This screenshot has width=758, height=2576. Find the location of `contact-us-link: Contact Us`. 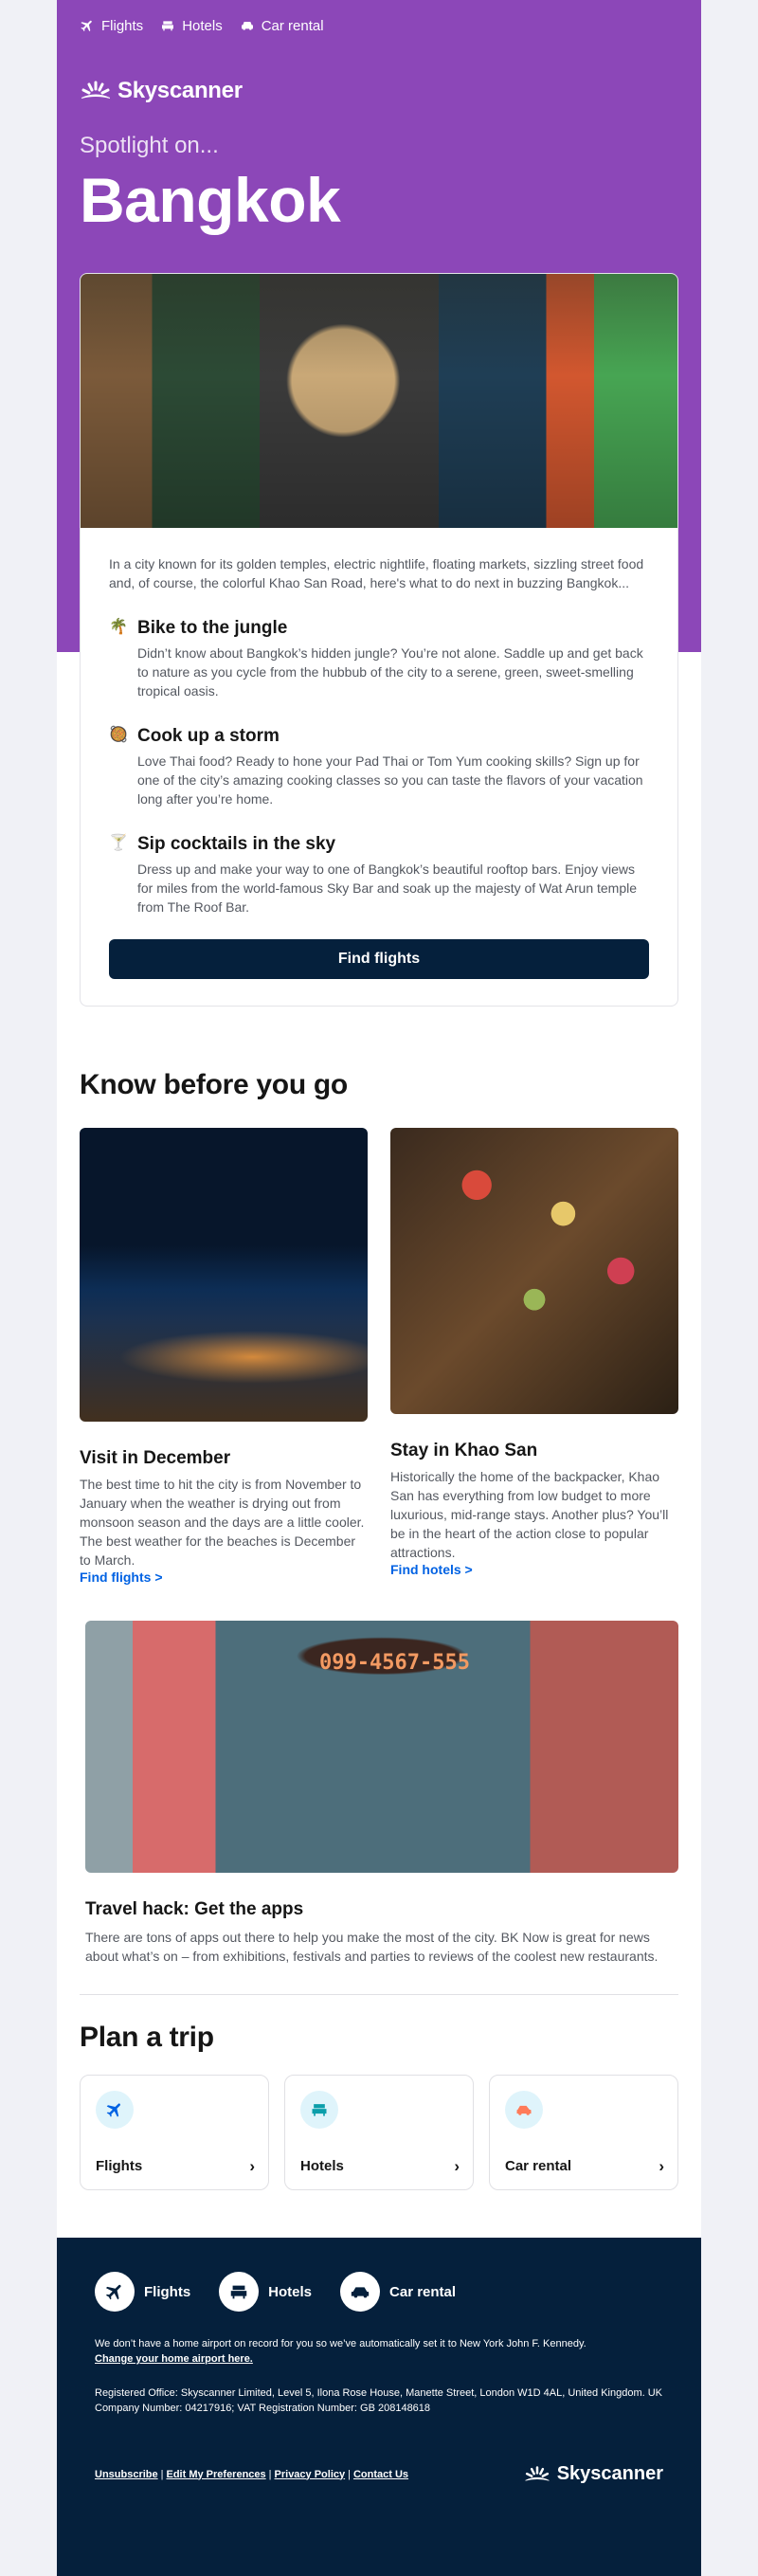

contact-us-link: Contact Us is located at coordinates (380, 2474).